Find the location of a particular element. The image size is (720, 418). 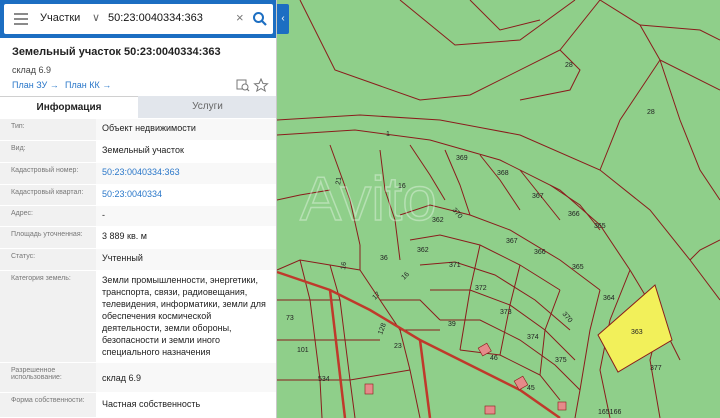

property-row: Кадастровый номер: 50:23:0040334:363 is located at coordinates (138, 174).